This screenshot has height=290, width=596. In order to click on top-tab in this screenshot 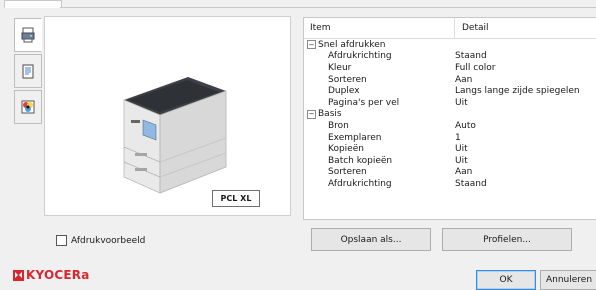, I will do `click(33, 4)`.